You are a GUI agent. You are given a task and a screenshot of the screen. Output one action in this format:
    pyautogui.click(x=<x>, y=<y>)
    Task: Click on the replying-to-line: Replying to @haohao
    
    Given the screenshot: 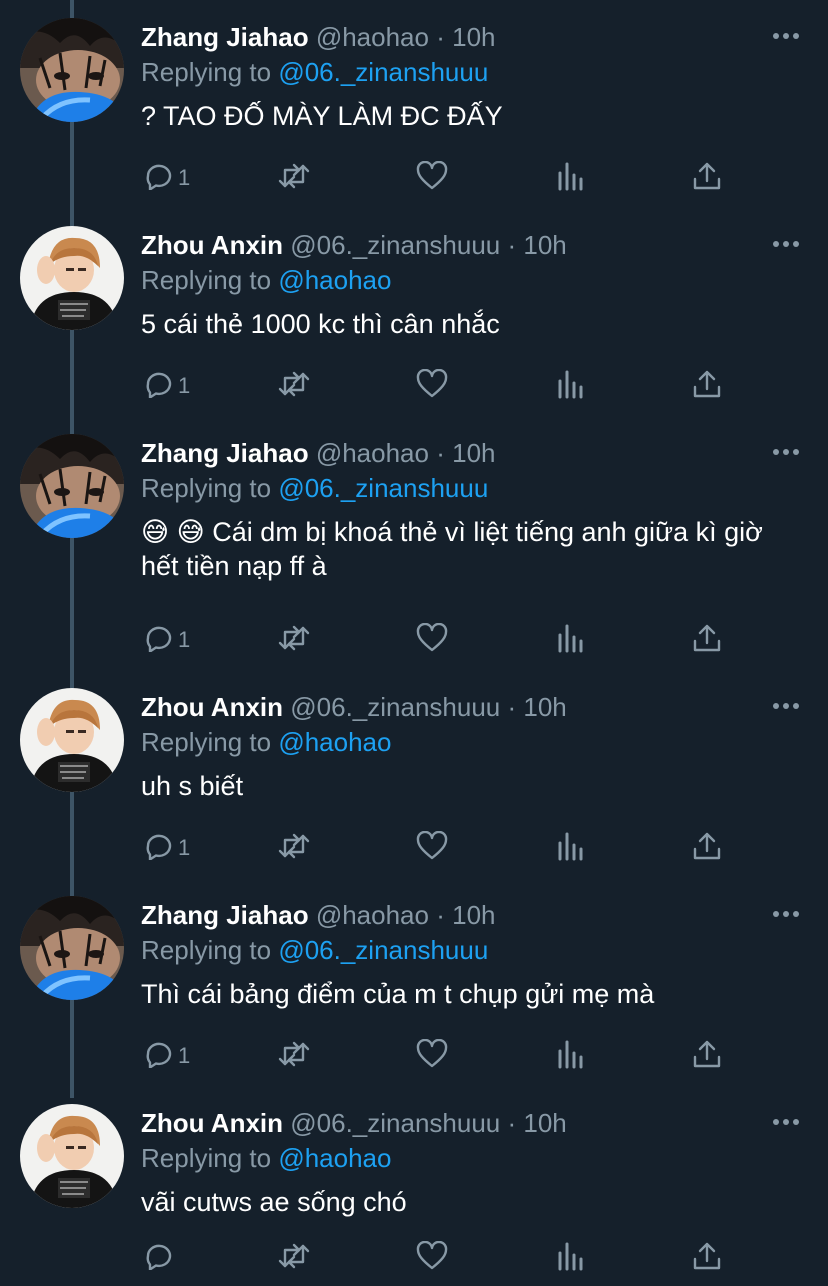 What is the action you would take?
    pyautogui.click(x=266, y=1158)
    